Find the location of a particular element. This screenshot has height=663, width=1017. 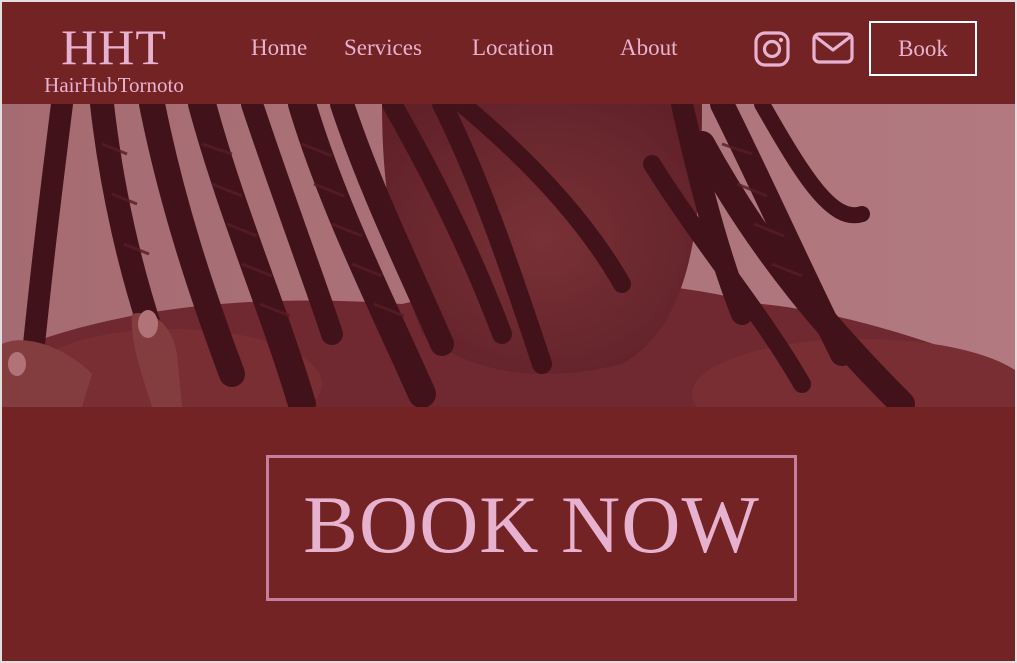

mail-icon is located at coordinates (833, 50).